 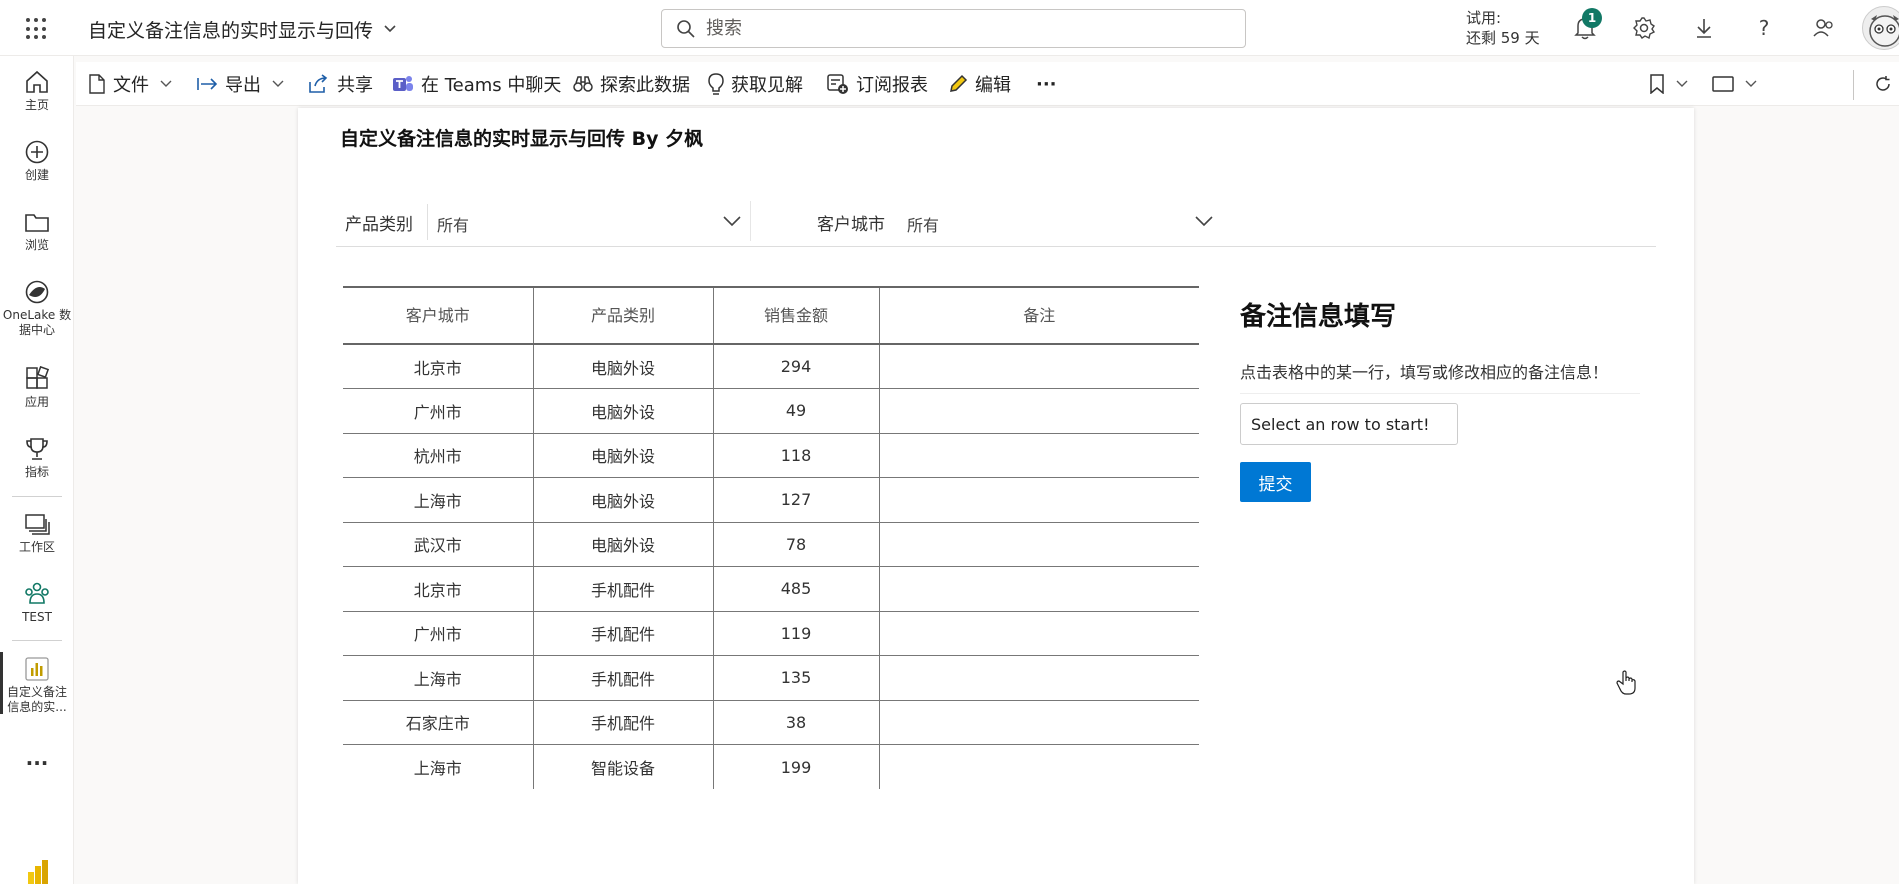 I want to click on cell-sales-amount: 49, so click(x=795, y=411).